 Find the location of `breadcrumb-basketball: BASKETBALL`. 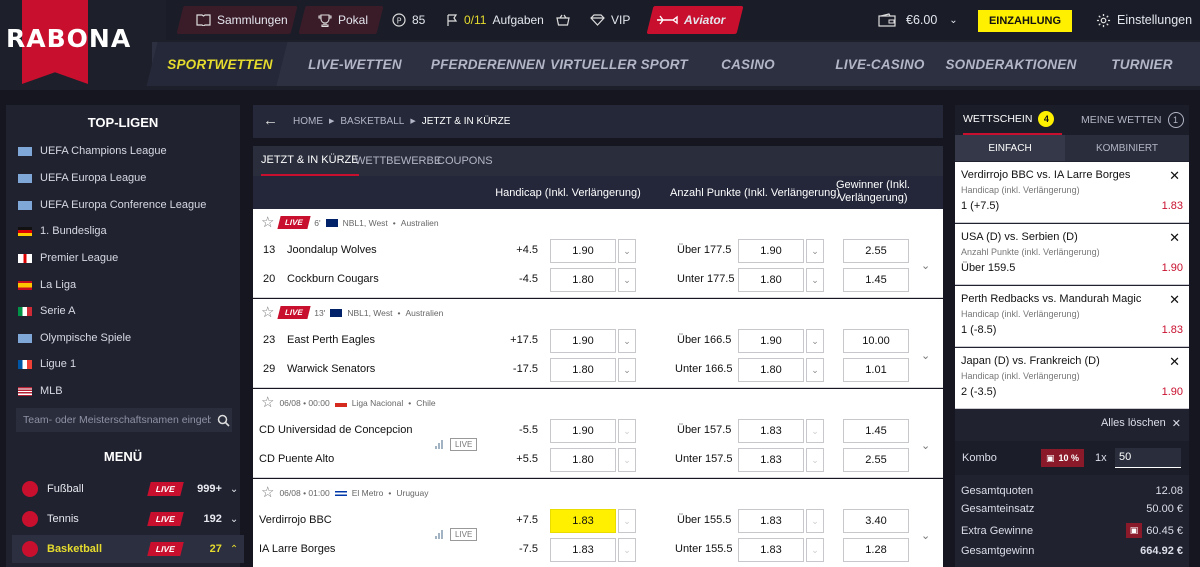

breadcrumb-basketball: BASKETBALL is located at coordinates (372, 122).